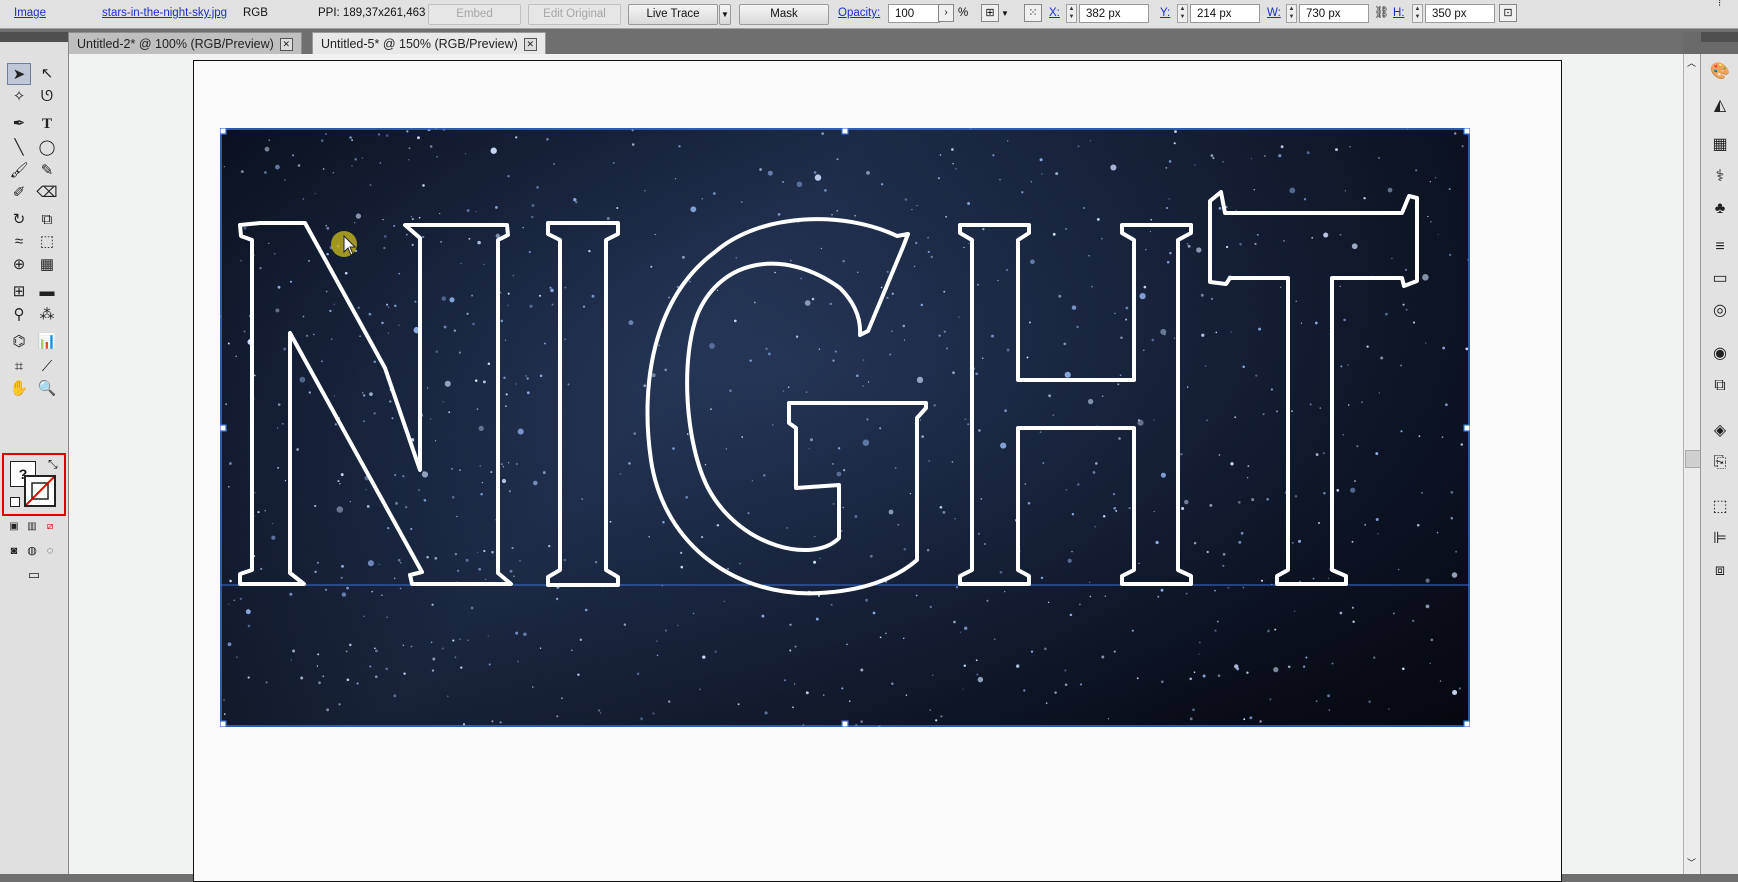 Image resolution: width=1738 pixels, height=882 pixels. What do you see at coordinates (1720, 463) in the screenshot?
I see `artboards-icon: ⎘` at bounding box center [1720, 463].